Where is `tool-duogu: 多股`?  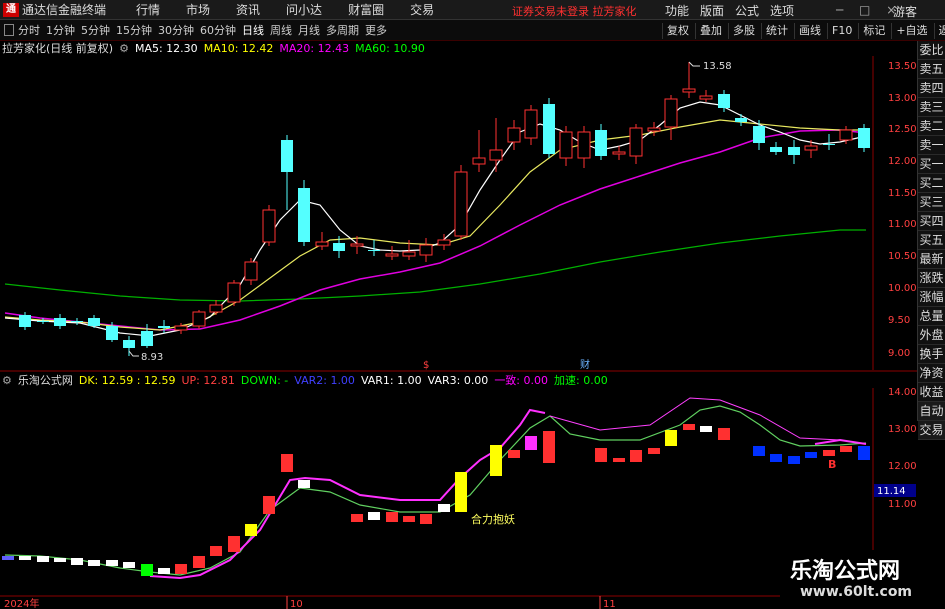 tool-duogu: 多股 is located at coordinates (743, 30).